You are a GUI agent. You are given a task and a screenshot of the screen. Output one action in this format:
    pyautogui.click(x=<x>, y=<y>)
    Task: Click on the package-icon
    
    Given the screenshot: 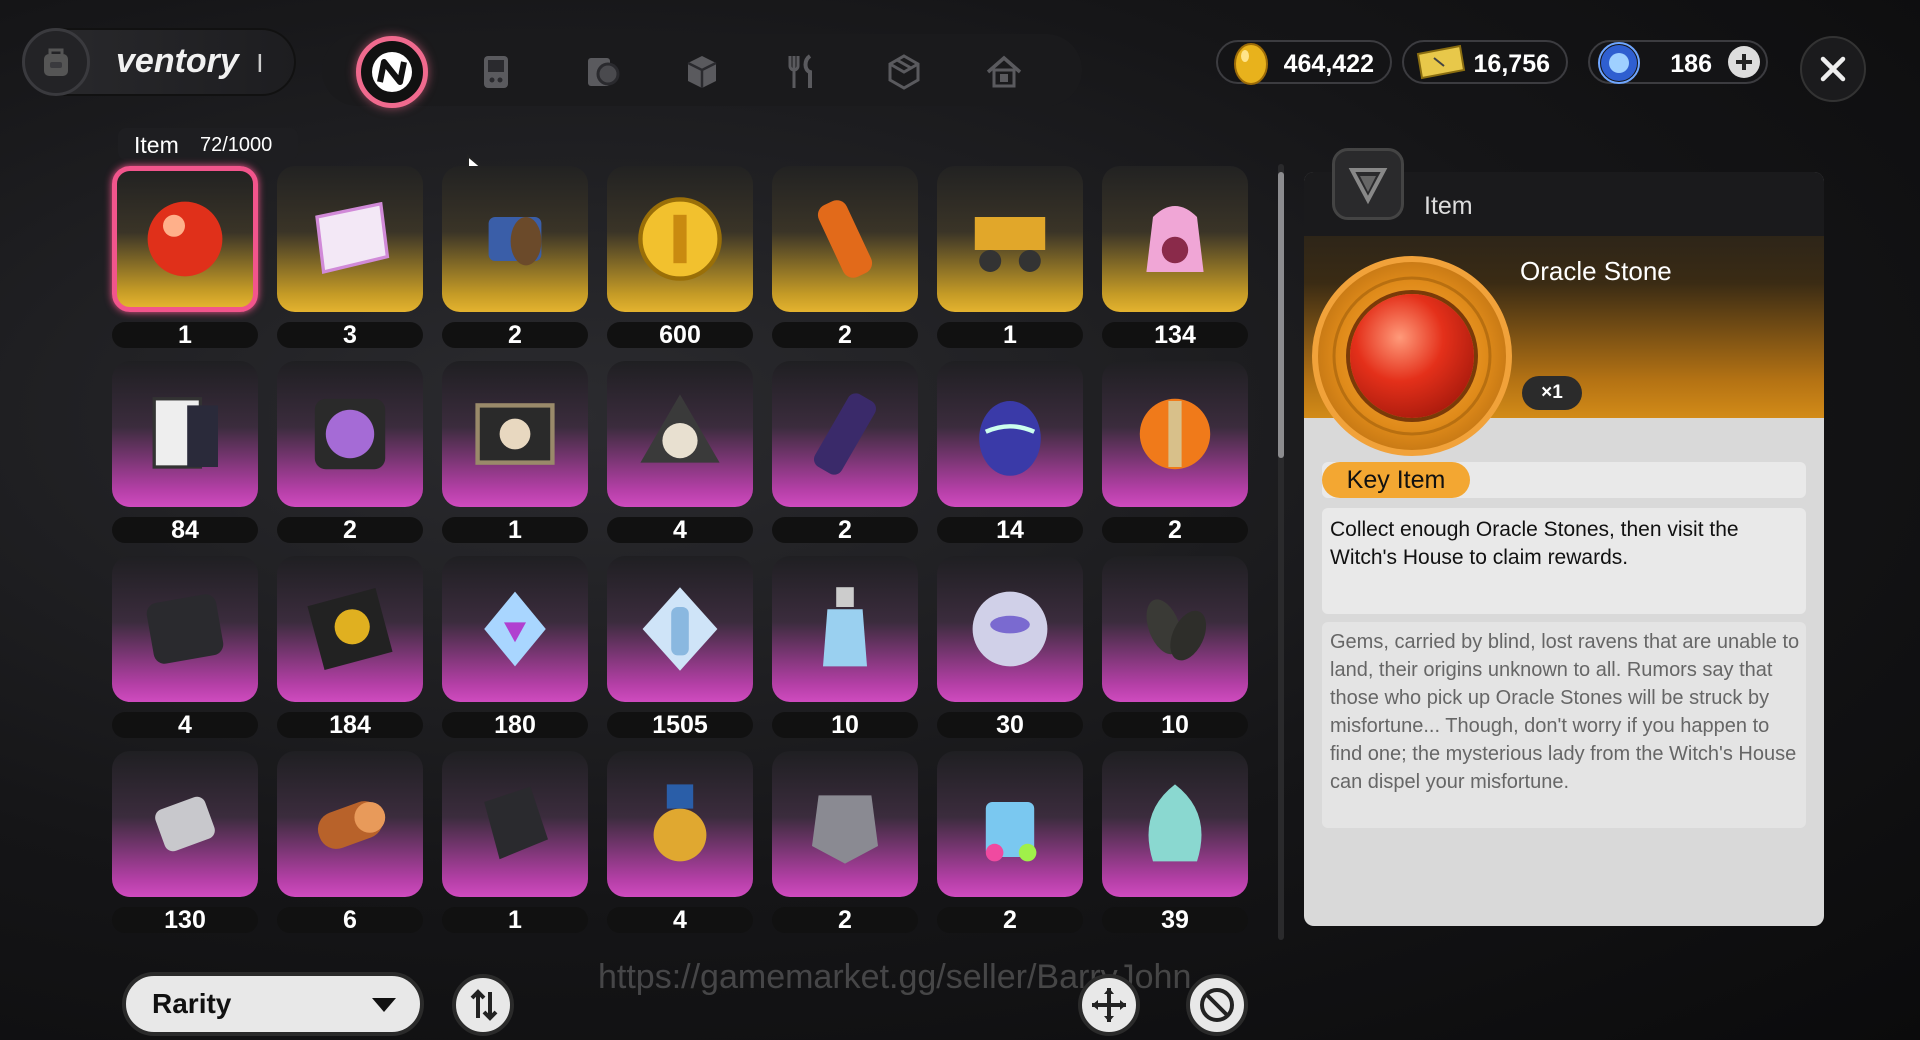 What is the action you would take?
    pyautogui.click(x=904, y=72)
    